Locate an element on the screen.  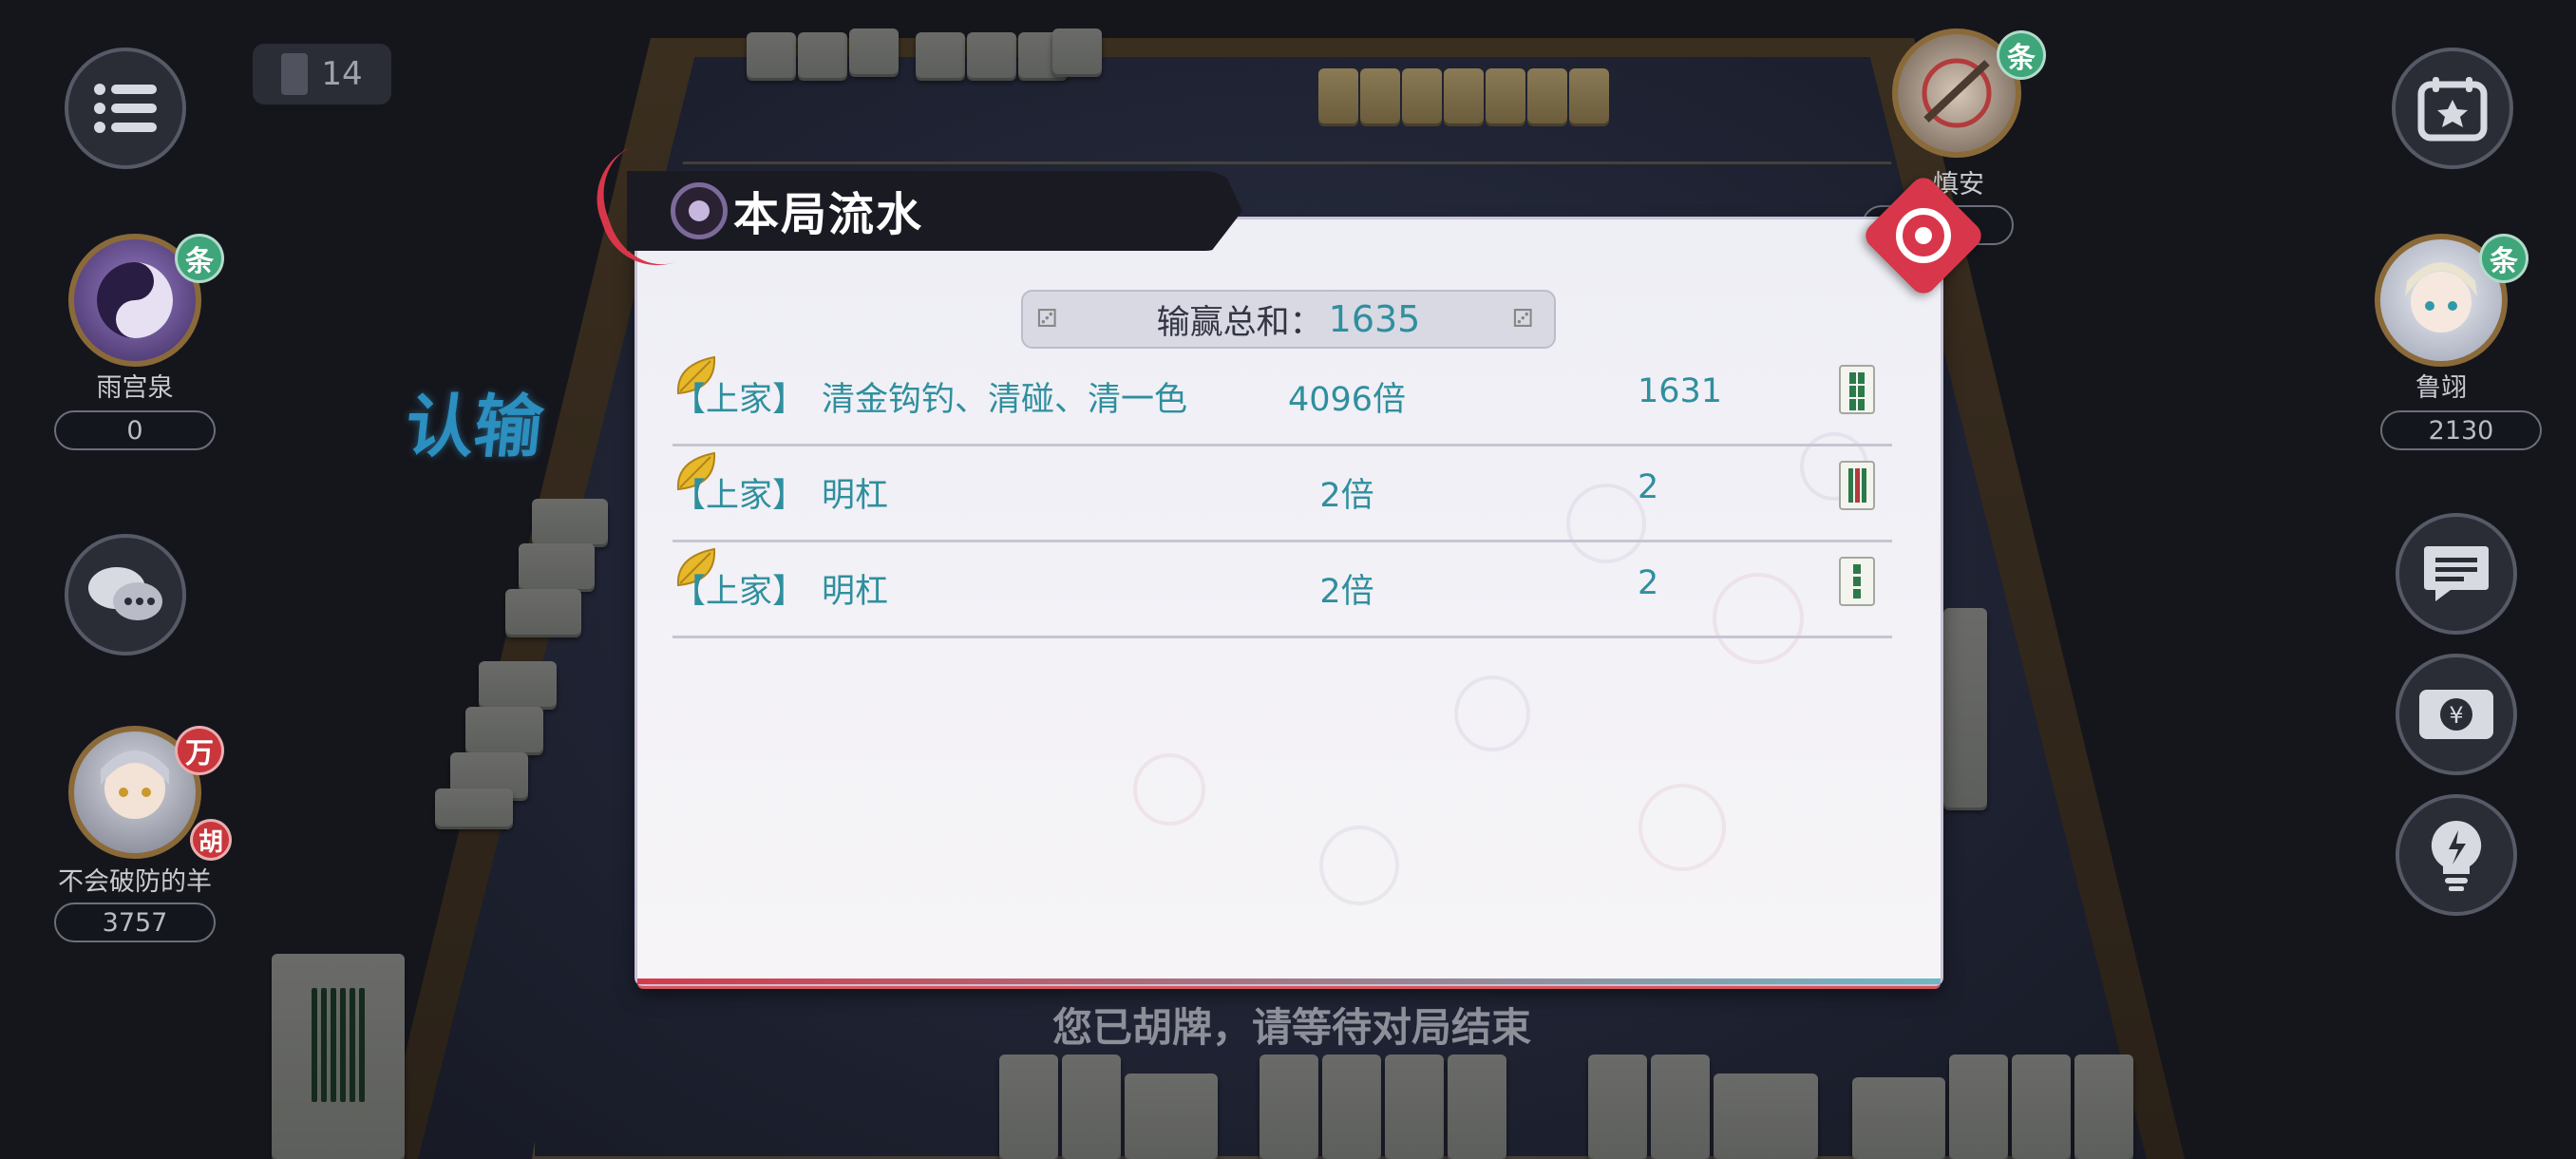
chat-bubbles-icon is located at coordinates (125, 593).